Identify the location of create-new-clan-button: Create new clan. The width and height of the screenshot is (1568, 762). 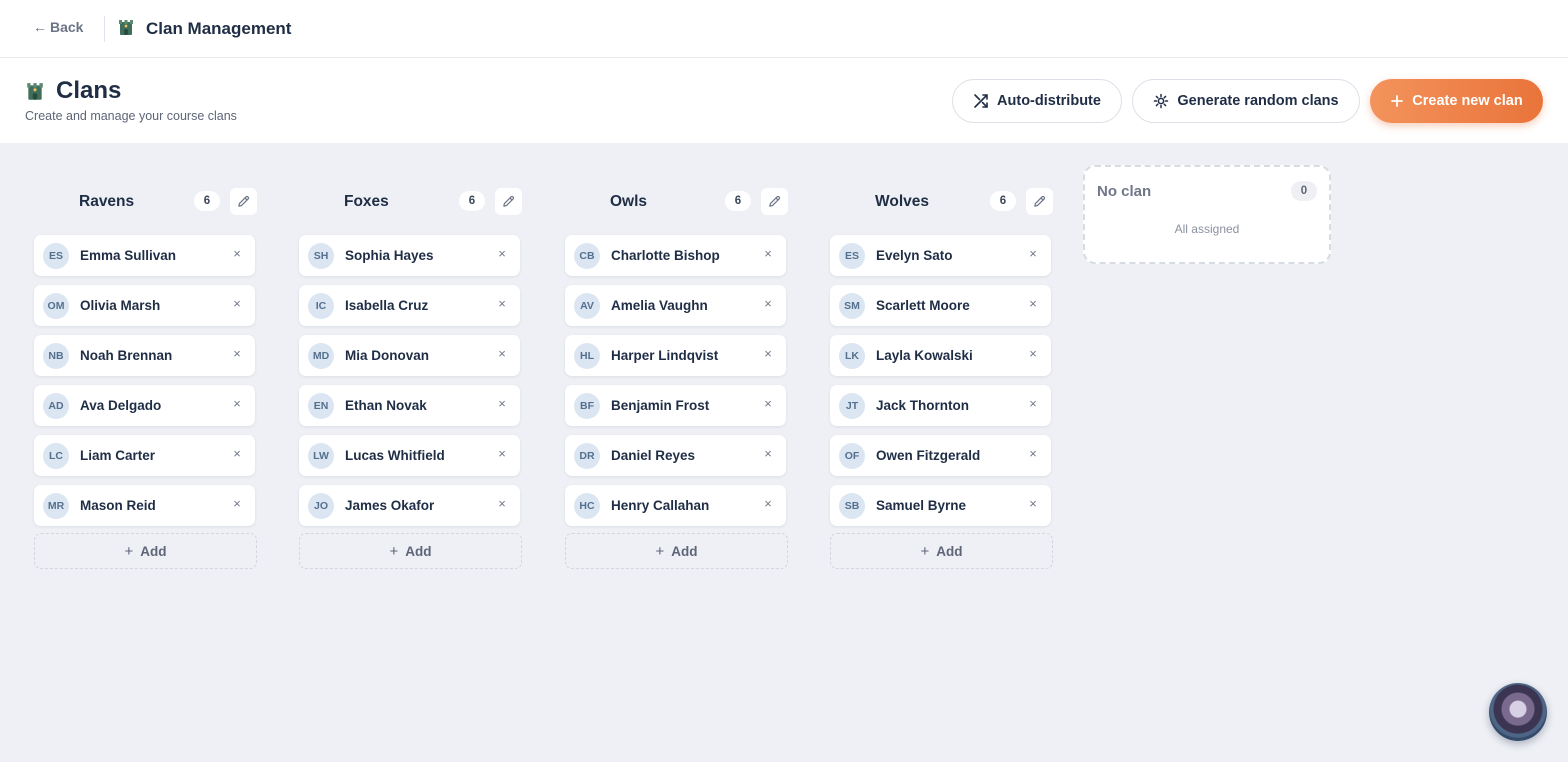
(1456, 101).